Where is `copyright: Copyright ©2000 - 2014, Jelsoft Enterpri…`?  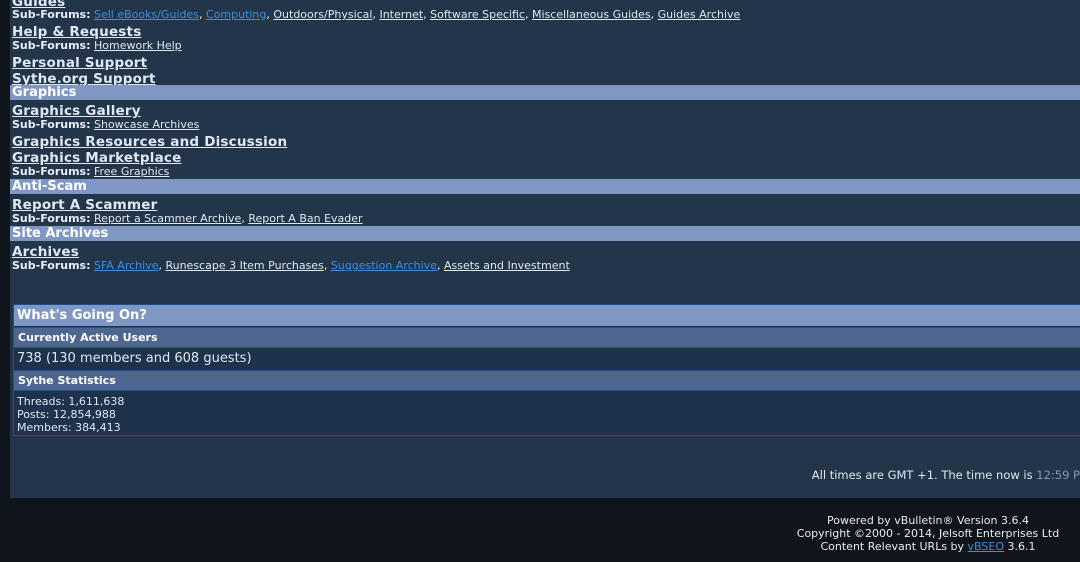 copyright: Copyright ©2000 - 2014, Jelsoft Enterpri… is located at coordinates (928, 533).